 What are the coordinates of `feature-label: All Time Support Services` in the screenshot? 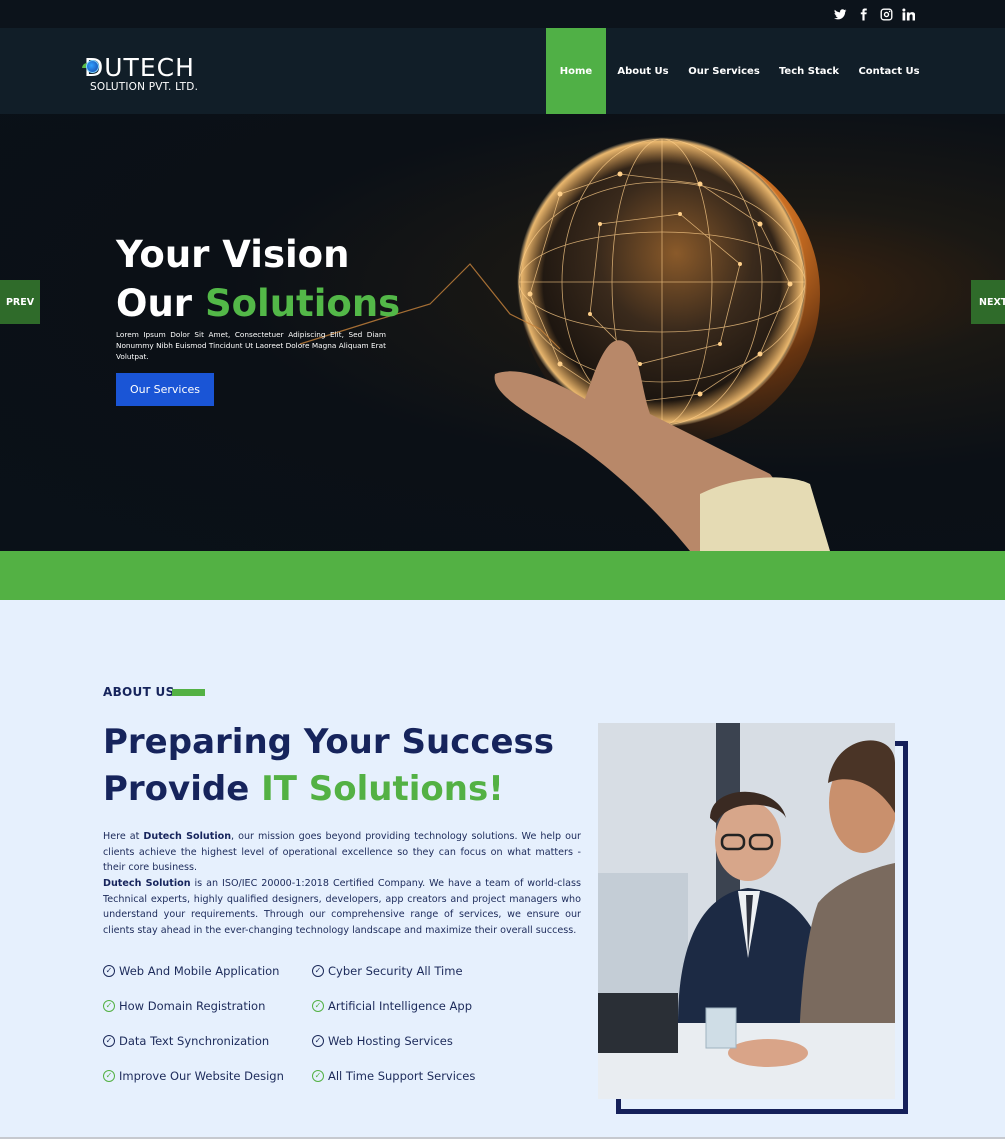 It's located at (402, 1076).